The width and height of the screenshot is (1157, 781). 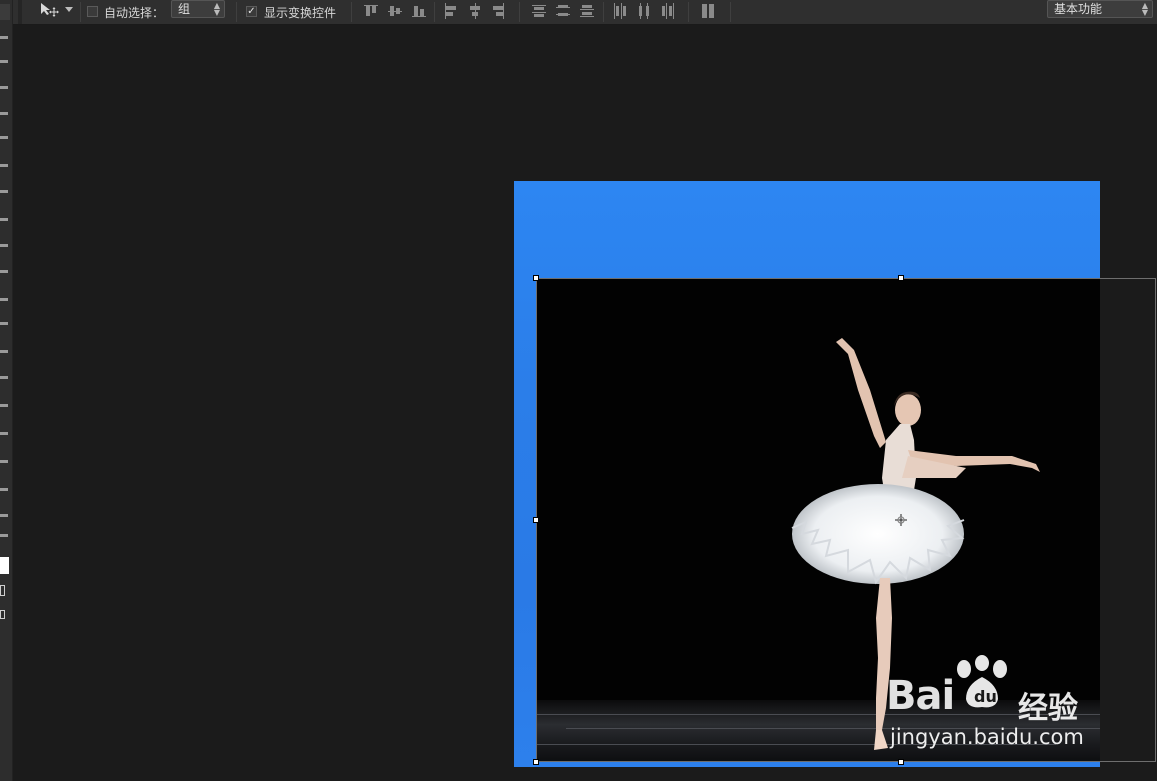 What do you see at coordinates (901, 520) in the screenshot?
I see `crosshair-icon` at bounding box center [901, 520].